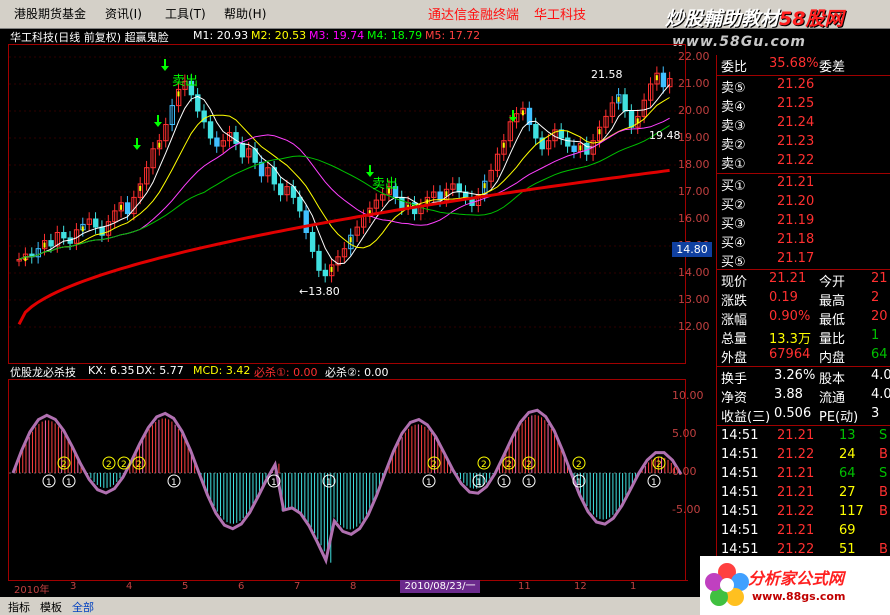 This screenshot has height=615, width=890. I want to click on bid-row: 买③ 21.19, so click(804, 222).